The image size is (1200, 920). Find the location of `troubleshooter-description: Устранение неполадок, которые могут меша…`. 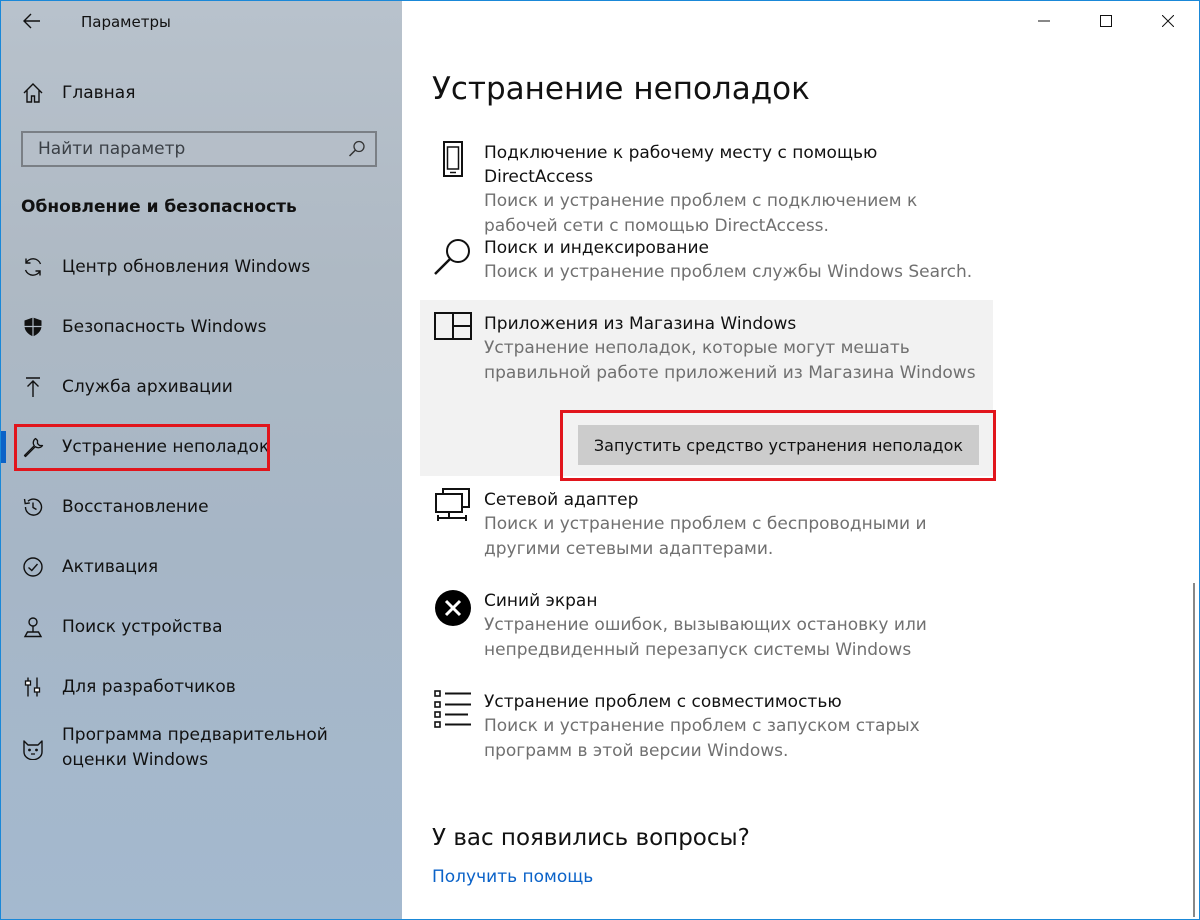

troubleshooter-description: Устранение неполадок, которые могут меша… is located at coordinates (730, 360).